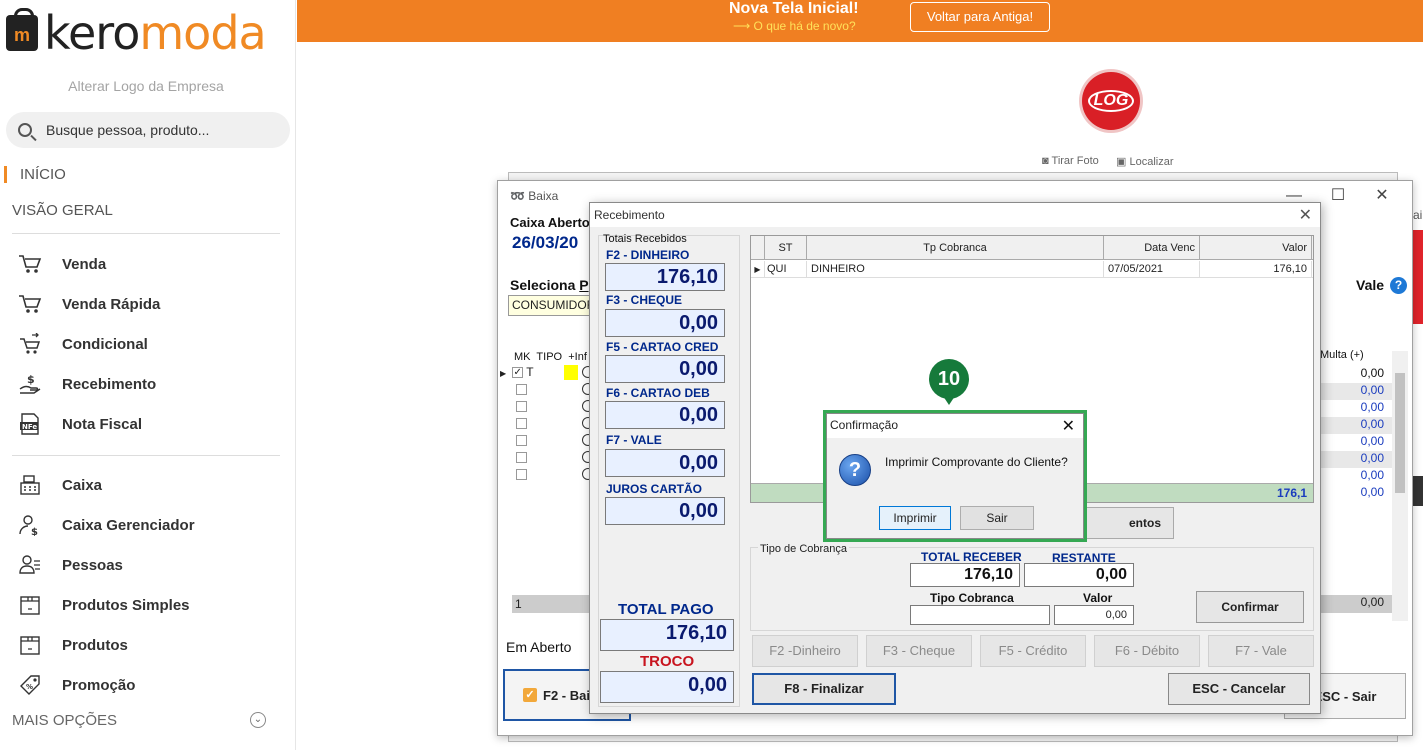 The height and width of the screenshot is (750, 1423). Describe the element at coordinates (146, 86) in the screenshot. I see `alter-logo-link: Alterar Logo da Empresa` at that location.